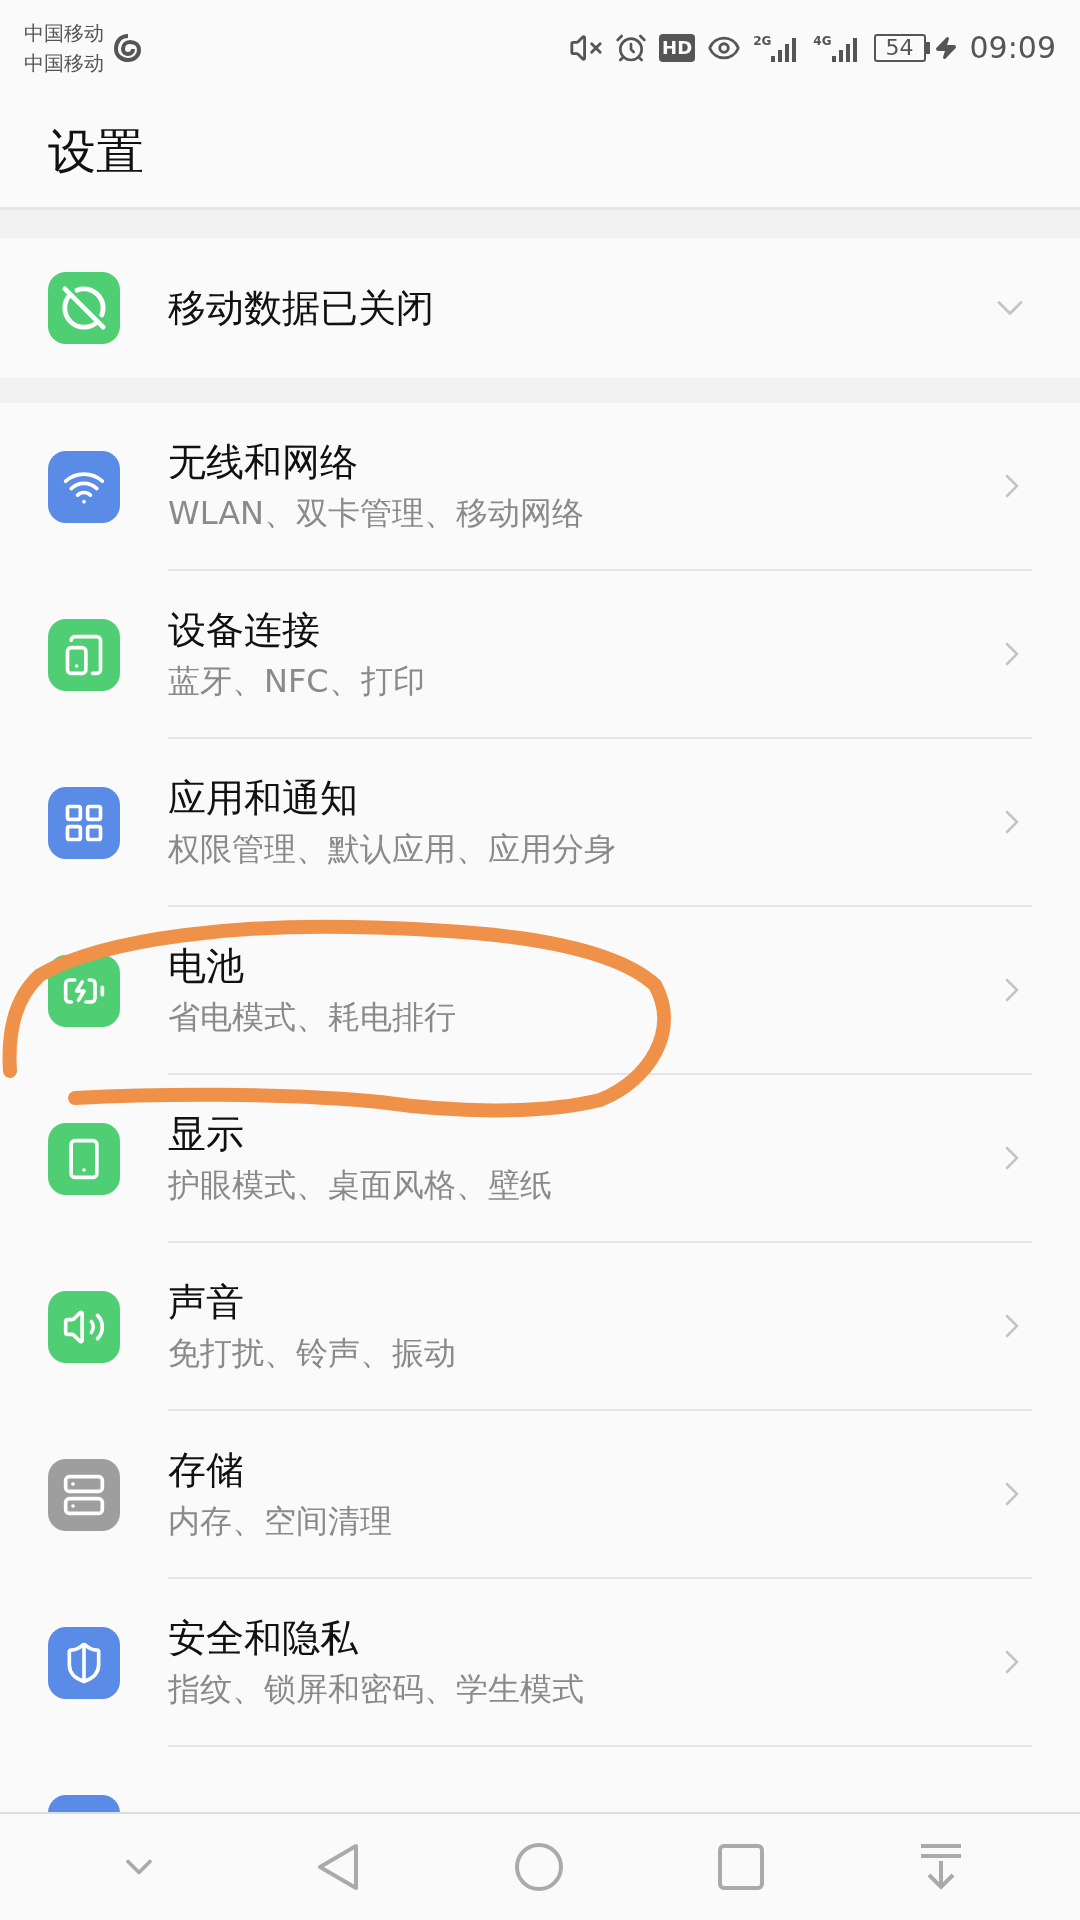 Image resolution: width=1080 pixels, height=1920 pixels. Describe the element at coordinates (822, 40) in the screenshot. I see `network-type: 4G` at that location.